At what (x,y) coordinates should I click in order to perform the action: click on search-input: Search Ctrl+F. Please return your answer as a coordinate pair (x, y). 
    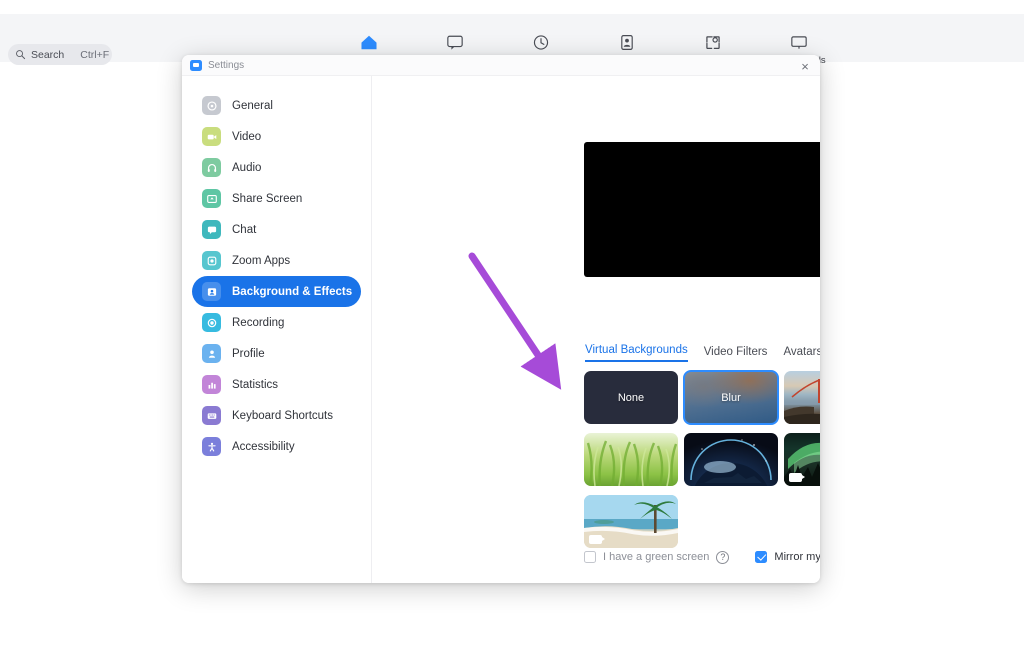
    Looking at the image, I should click on (60, 54).